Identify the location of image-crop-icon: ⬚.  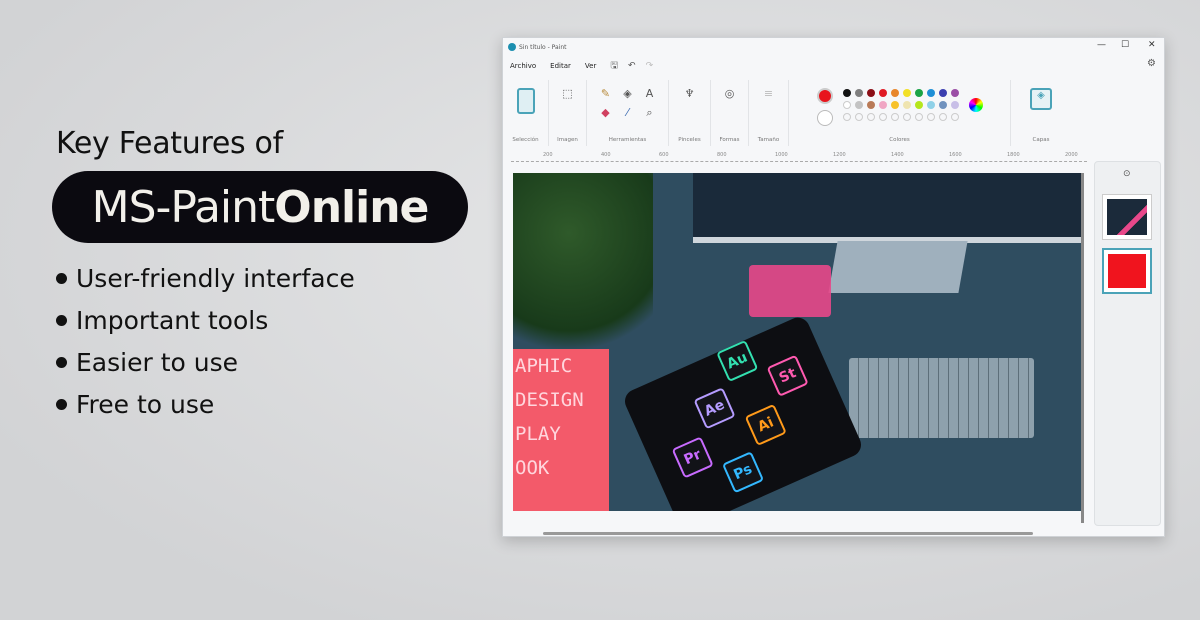
(567, 93).